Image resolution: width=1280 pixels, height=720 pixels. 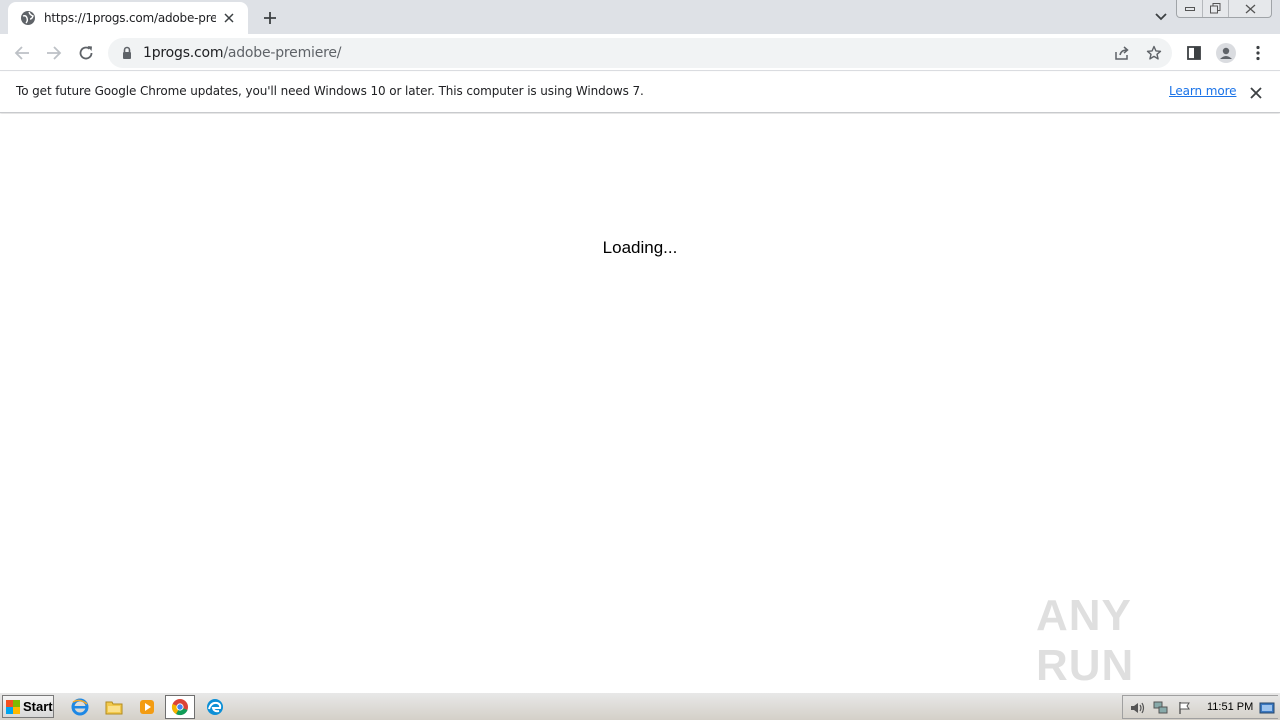 I want to click on arrow-right-icon, so click(x=54, y=53).